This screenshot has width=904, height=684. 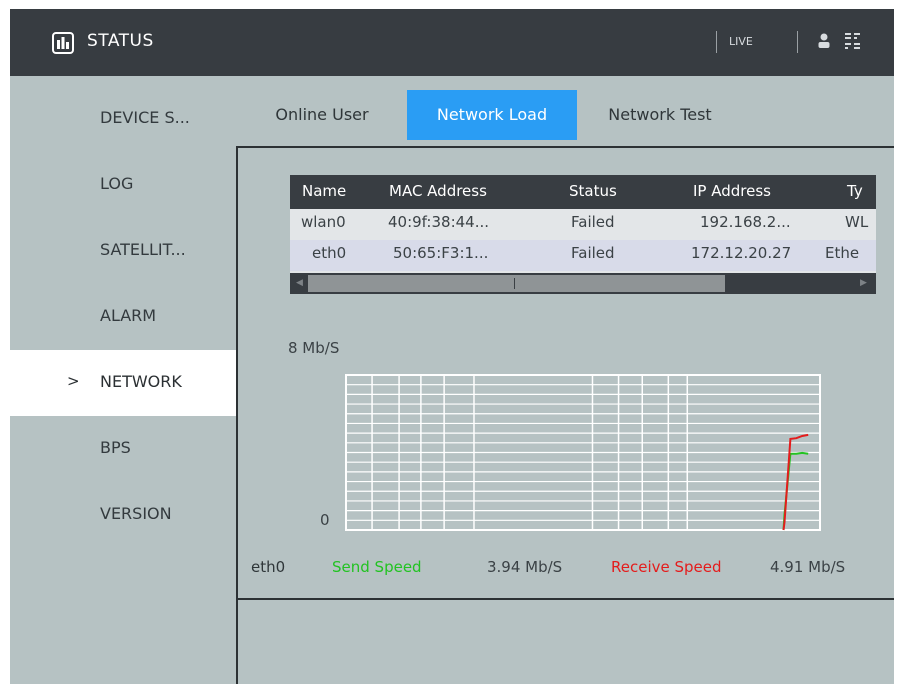 I want to click on table-header: Name MAC Address Status IP Address Ty, so click(x=583, y=192).